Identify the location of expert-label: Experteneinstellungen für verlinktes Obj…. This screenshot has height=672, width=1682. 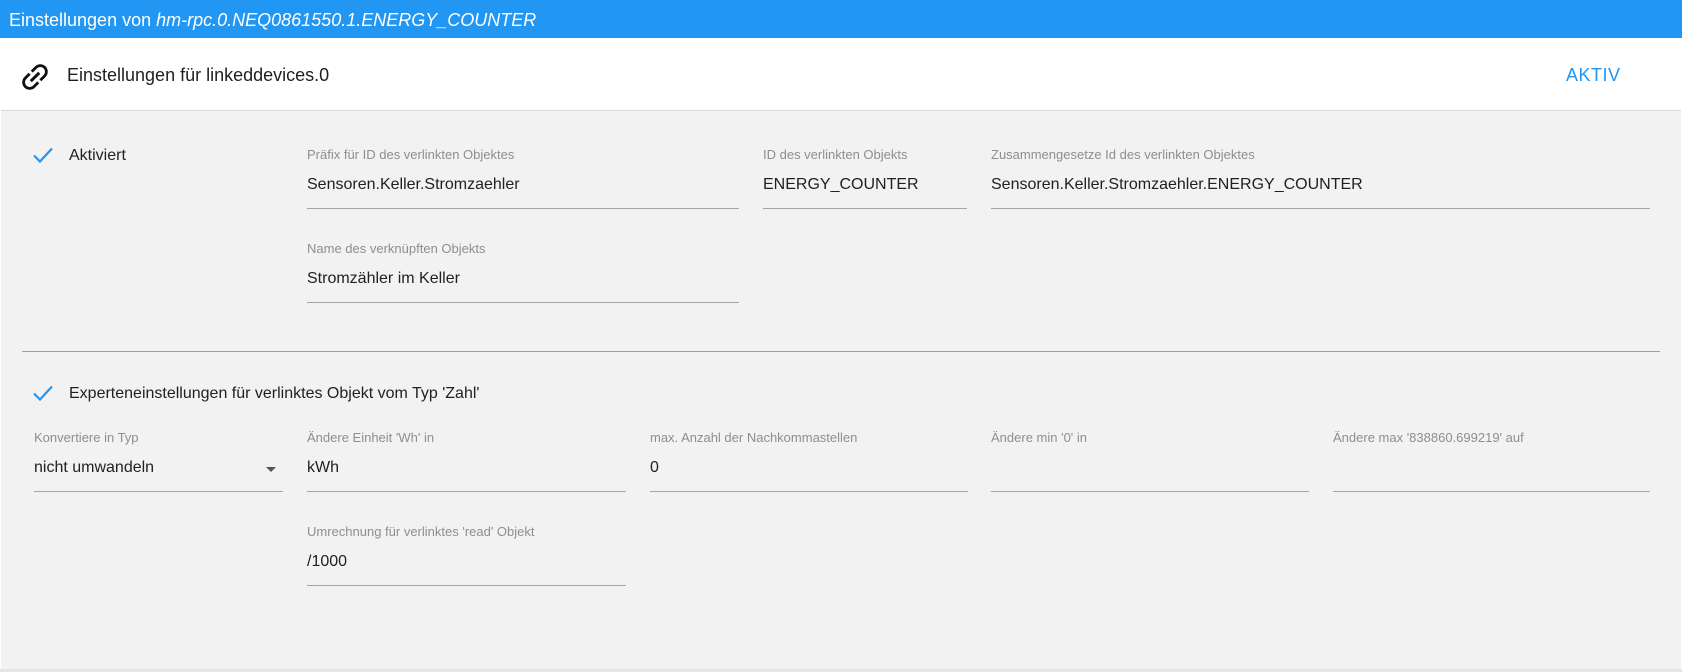
(274, 394).